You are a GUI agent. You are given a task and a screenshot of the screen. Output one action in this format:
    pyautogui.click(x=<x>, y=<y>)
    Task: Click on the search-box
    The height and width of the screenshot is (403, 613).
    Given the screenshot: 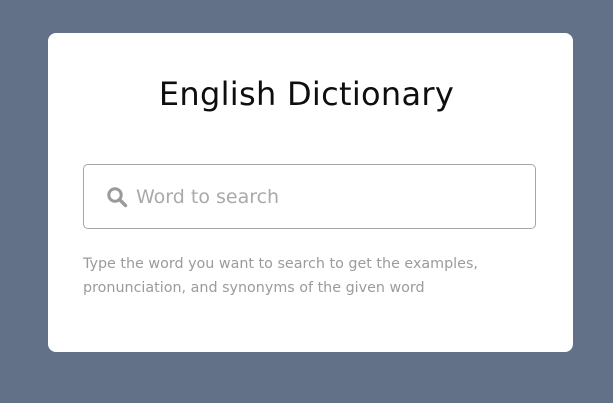 What is the action you would take?
    pyautogui.click(x=309, y=196)
    